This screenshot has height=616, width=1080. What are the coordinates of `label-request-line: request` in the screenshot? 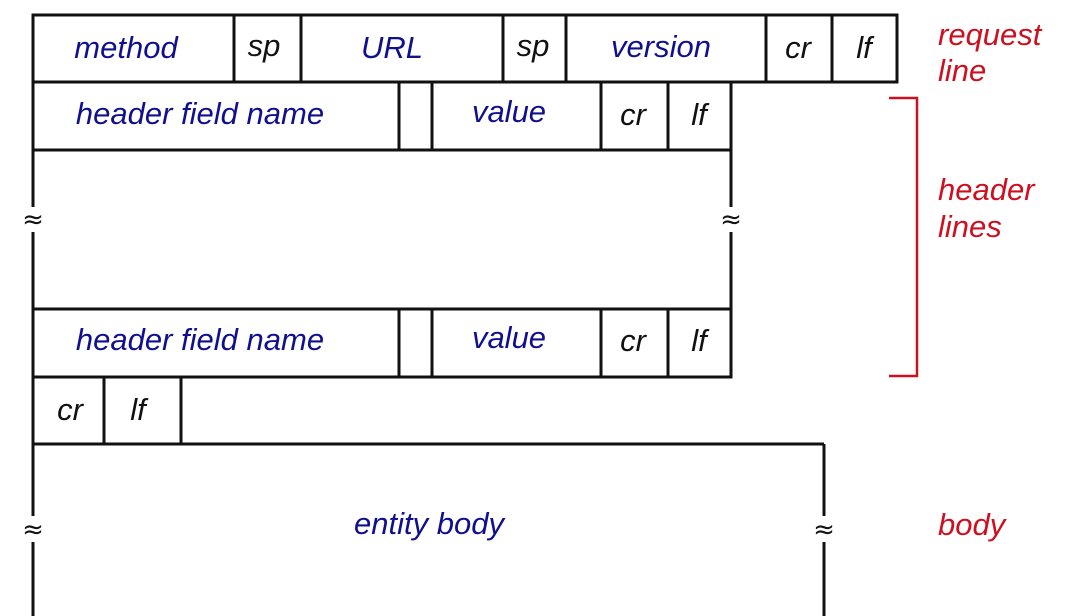 It's located at (990, 34).